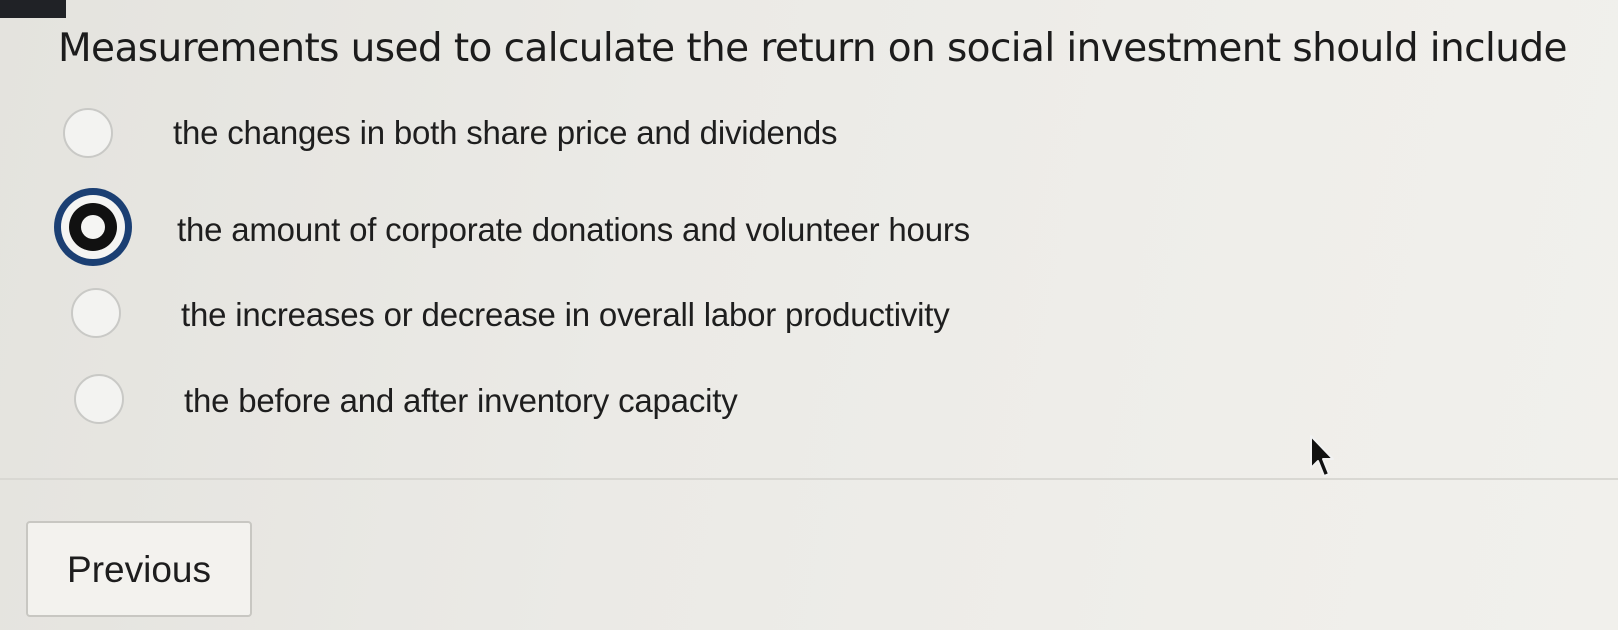 The width and height of the screenshot is (1618, 630). What do you see at coordinates (1322, 456) in the screenshot?
I see `mouse-pointer-icon` at bounding box center [1322, 456].